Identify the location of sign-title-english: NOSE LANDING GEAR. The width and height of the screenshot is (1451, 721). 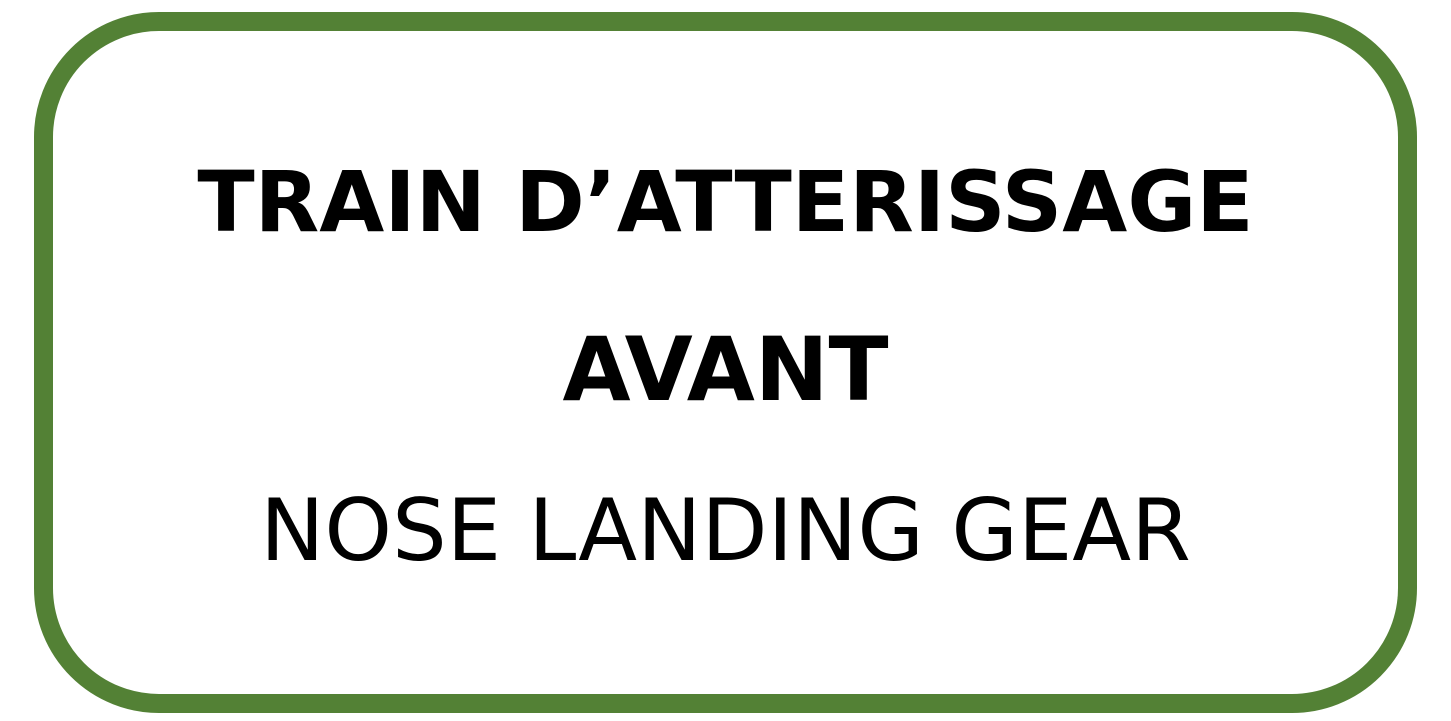
(725, 531).